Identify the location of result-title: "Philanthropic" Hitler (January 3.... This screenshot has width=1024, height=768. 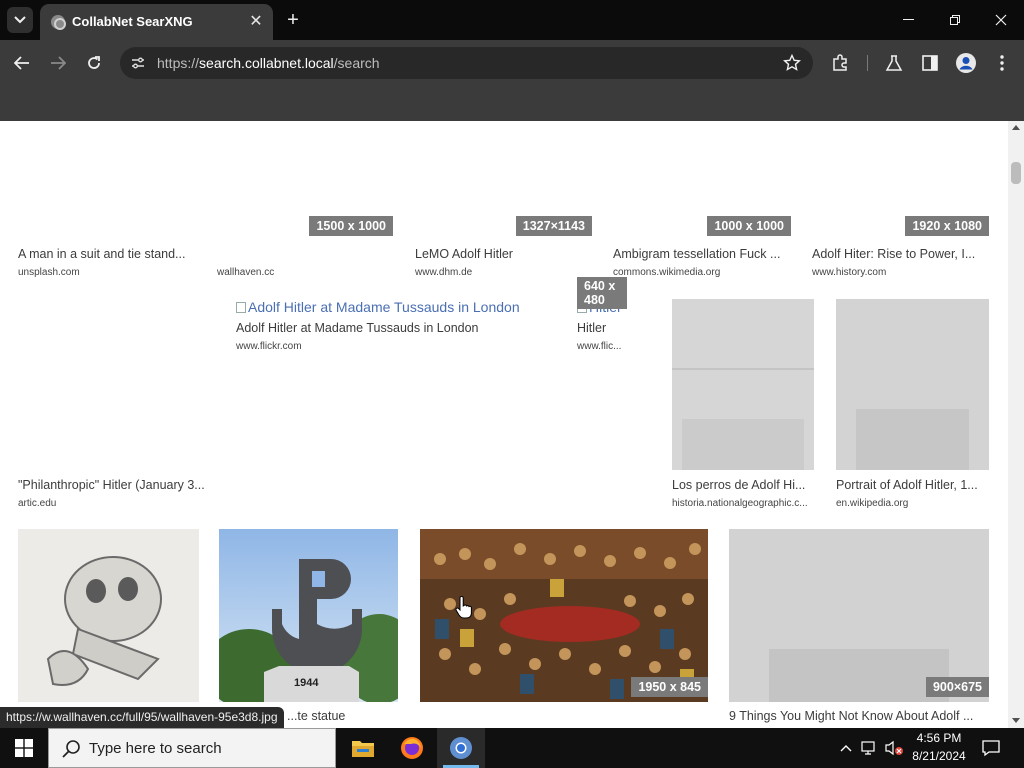
(115, 485).